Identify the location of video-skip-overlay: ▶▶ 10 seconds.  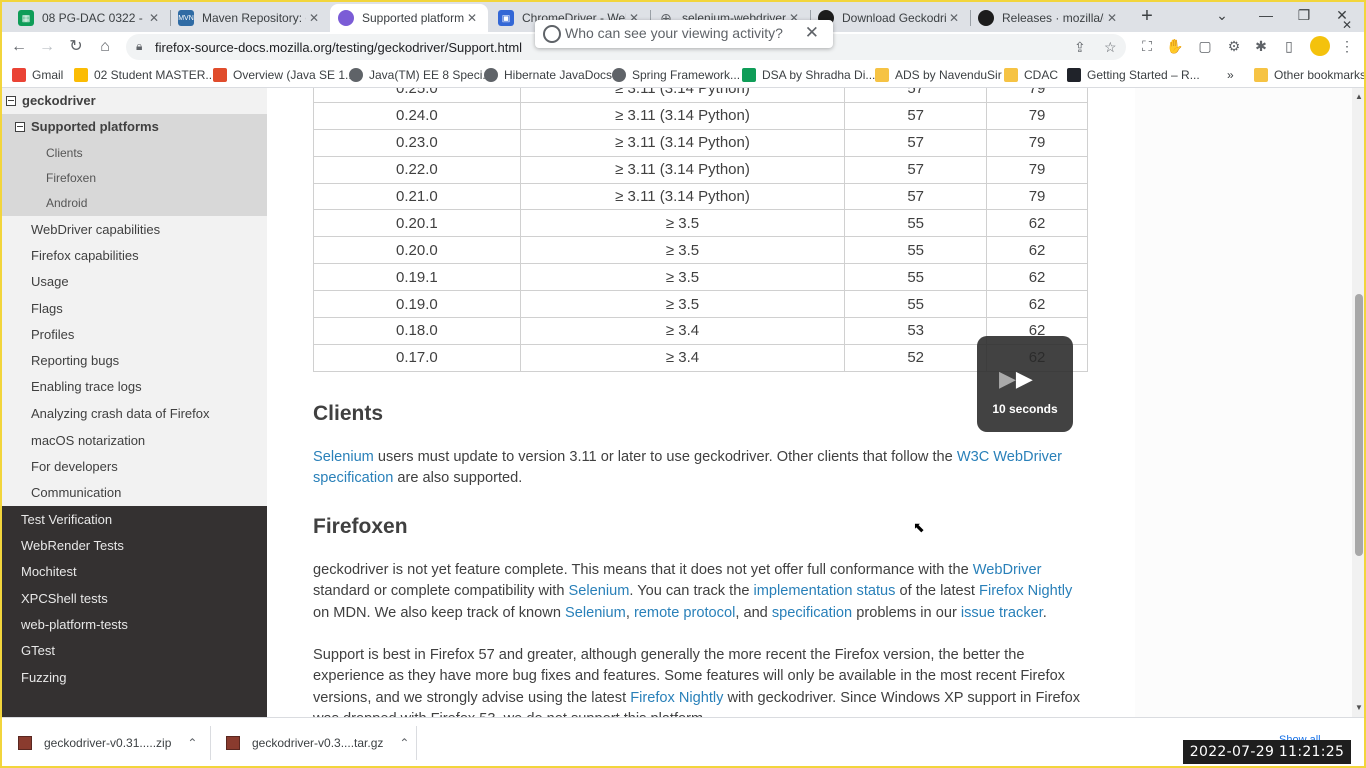
(1025, 384).